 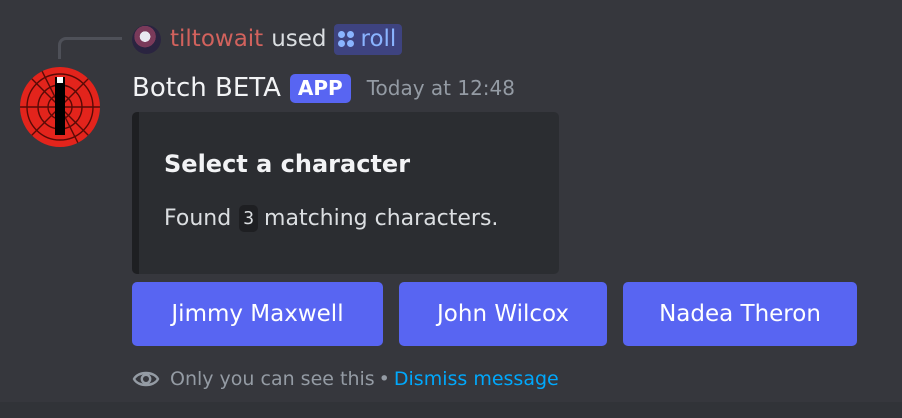 What do you see at coordinates (345, 39) in the screenshot?
I see `slash-command-icon` at bounding box center [345, 39].